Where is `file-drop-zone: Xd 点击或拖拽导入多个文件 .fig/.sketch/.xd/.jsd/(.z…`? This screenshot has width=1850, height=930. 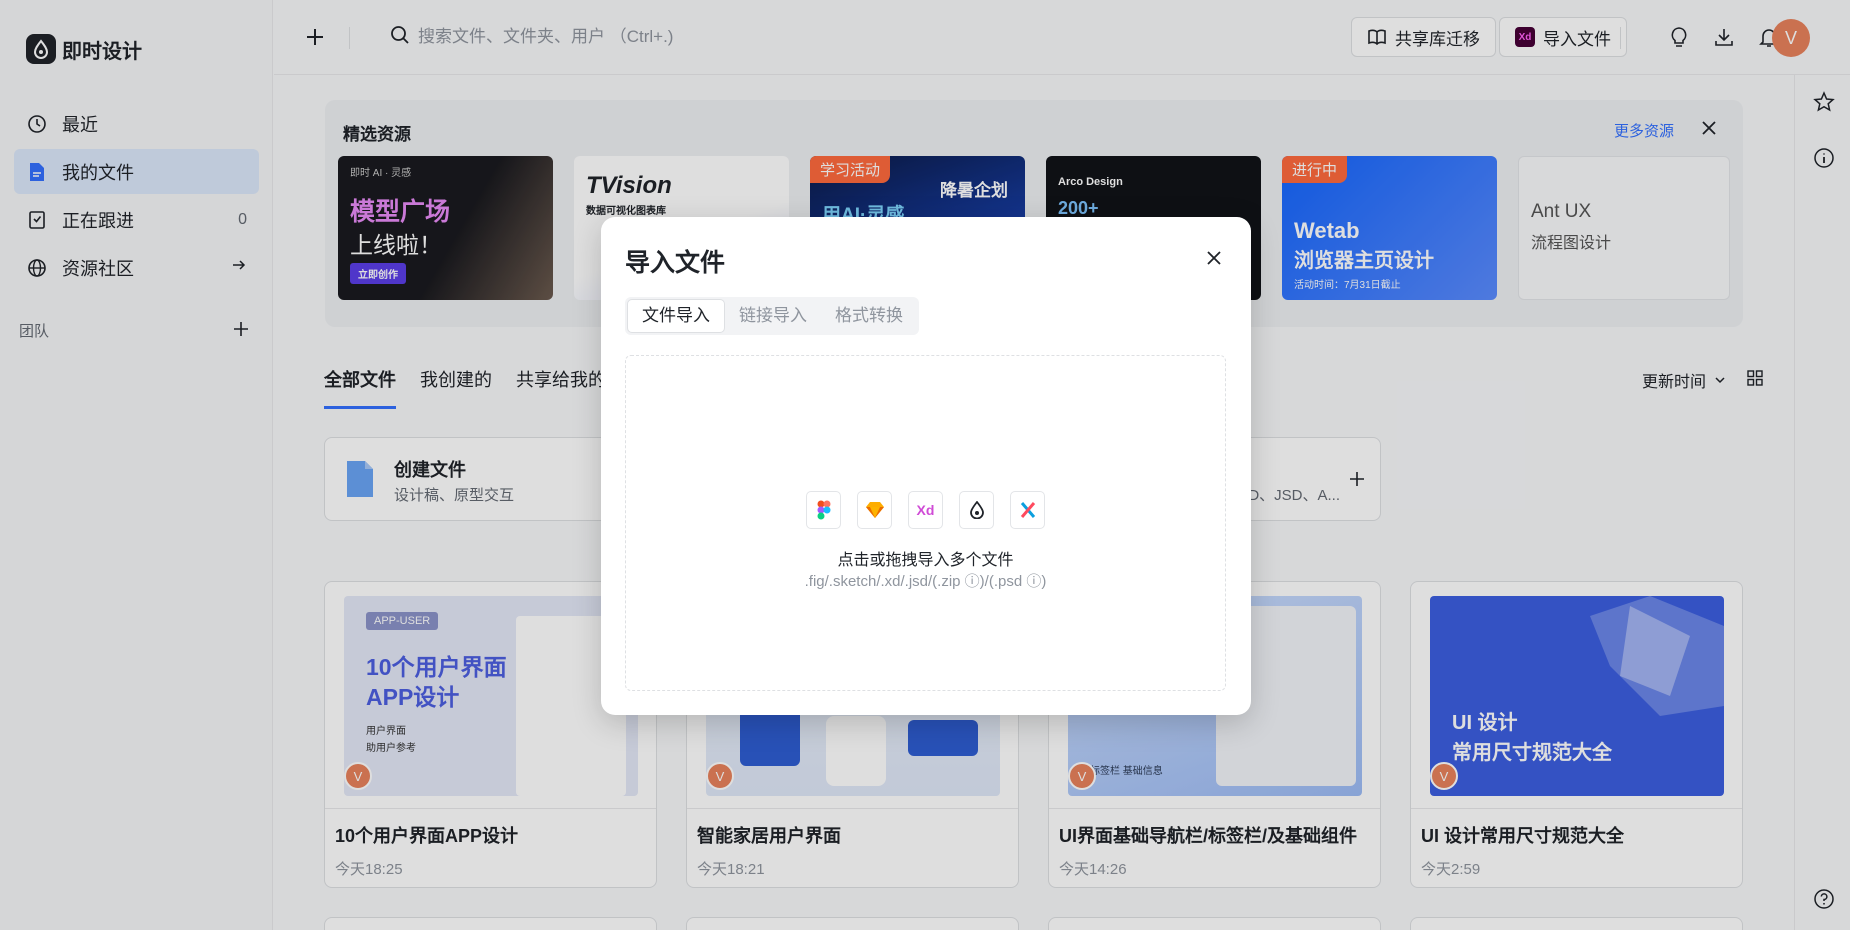 file-drop-zone: Xd 点击或拖拽导入多个文件 .fig/.sketch/.xd/.jsd/(.z… is located at coordinates (925, 523).